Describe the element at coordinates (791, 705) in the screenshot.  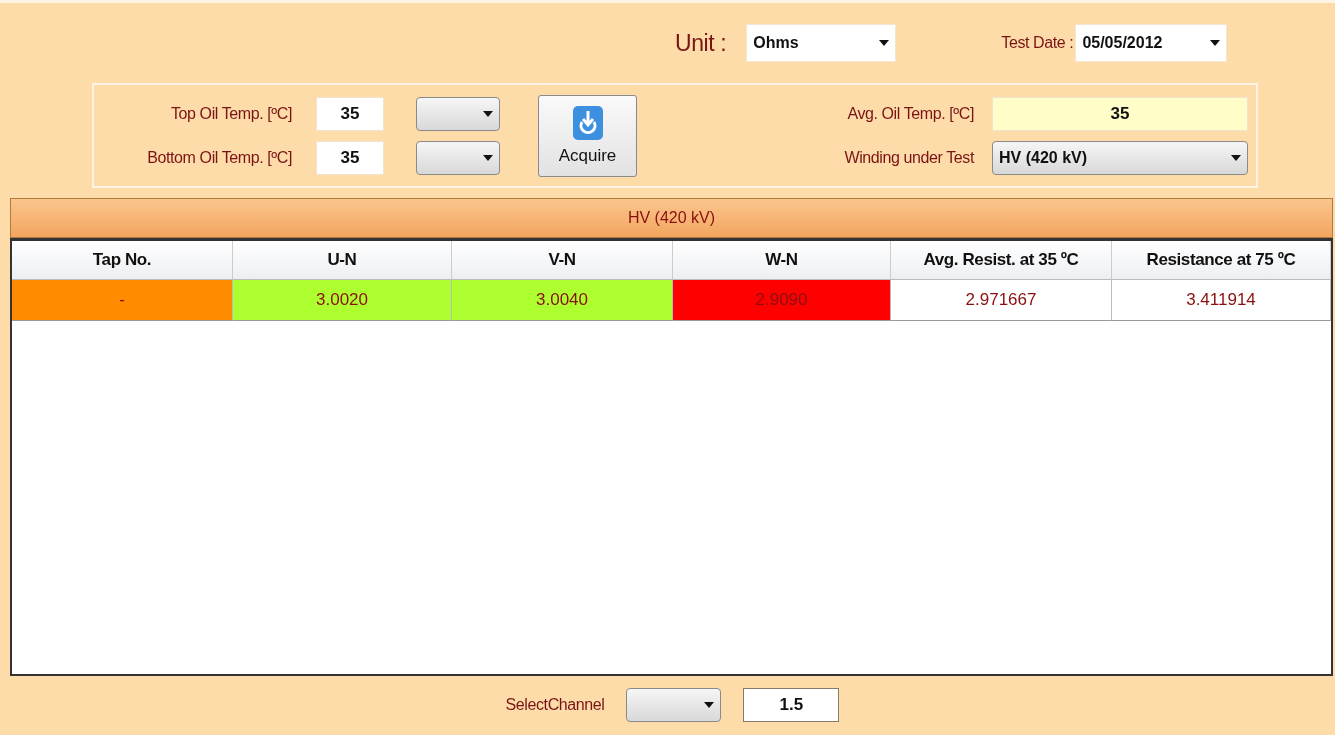
I see `channel-field: 1.5` at that location.